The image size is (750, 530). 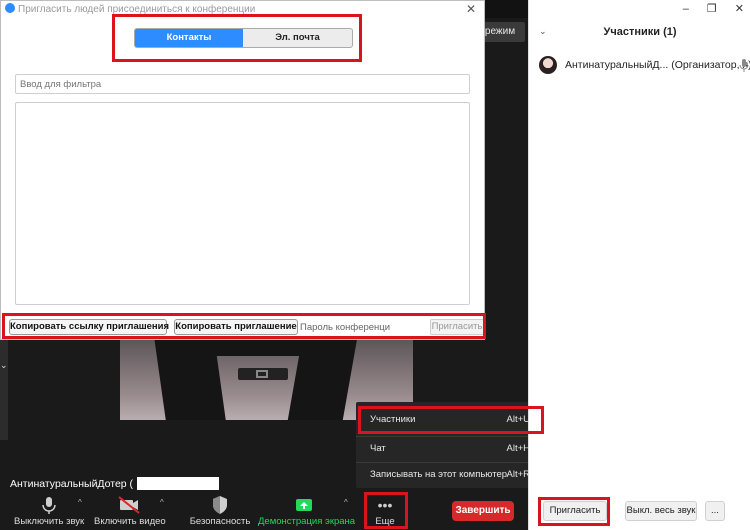 What do you see at coordinates (236, 327) in the screenshot?
I see `copy-invitation-button: Копировать приглашение` at bounding box center [236, 327].